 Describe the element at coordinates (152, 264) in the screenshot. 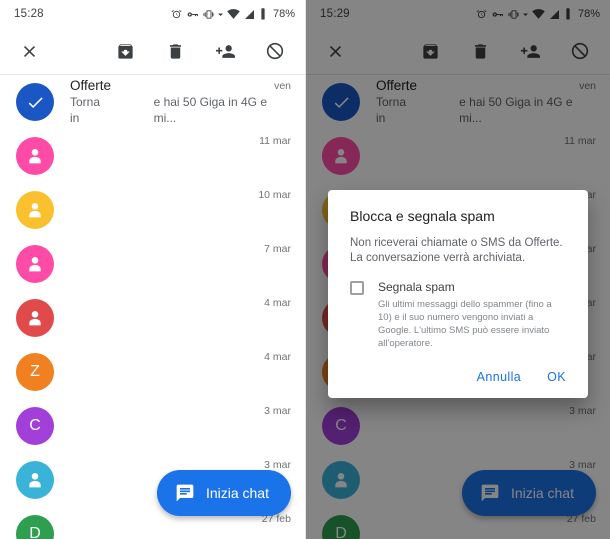

I see `conversation-row: 7 mar` at that location.